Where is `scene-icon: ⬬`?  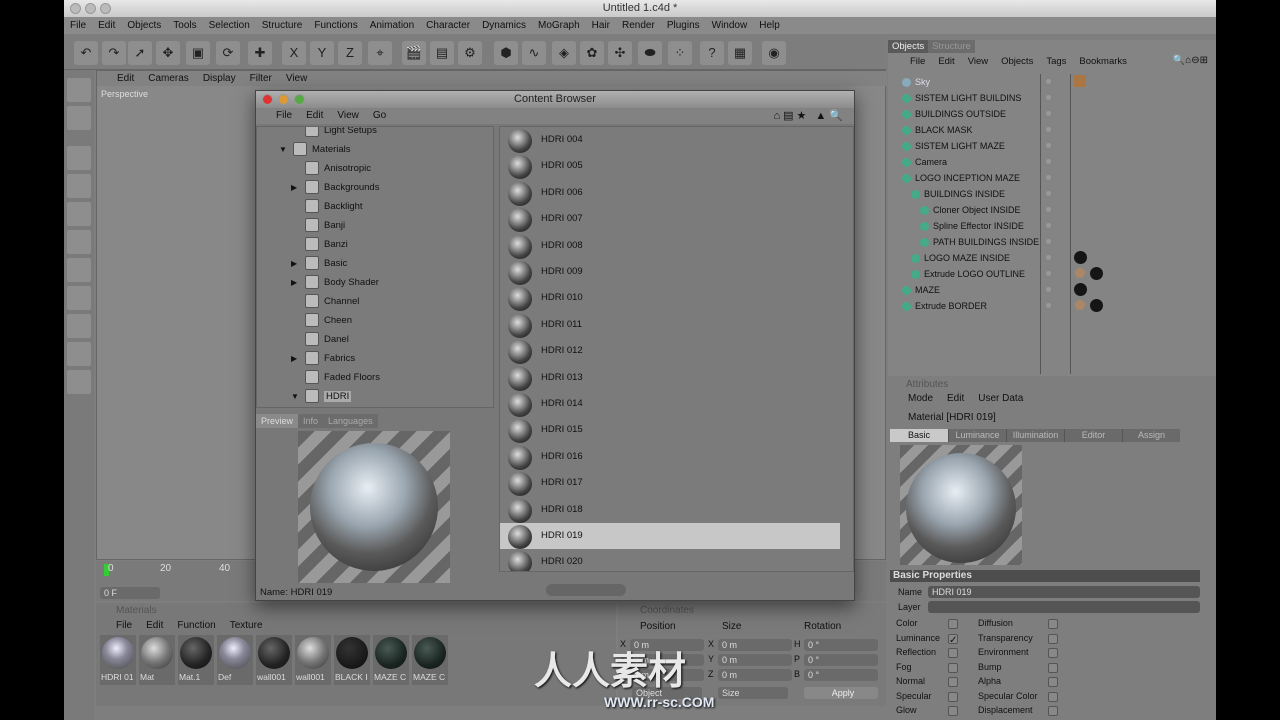
scene-icon: ⬬ is located at coordinates (650, 53).